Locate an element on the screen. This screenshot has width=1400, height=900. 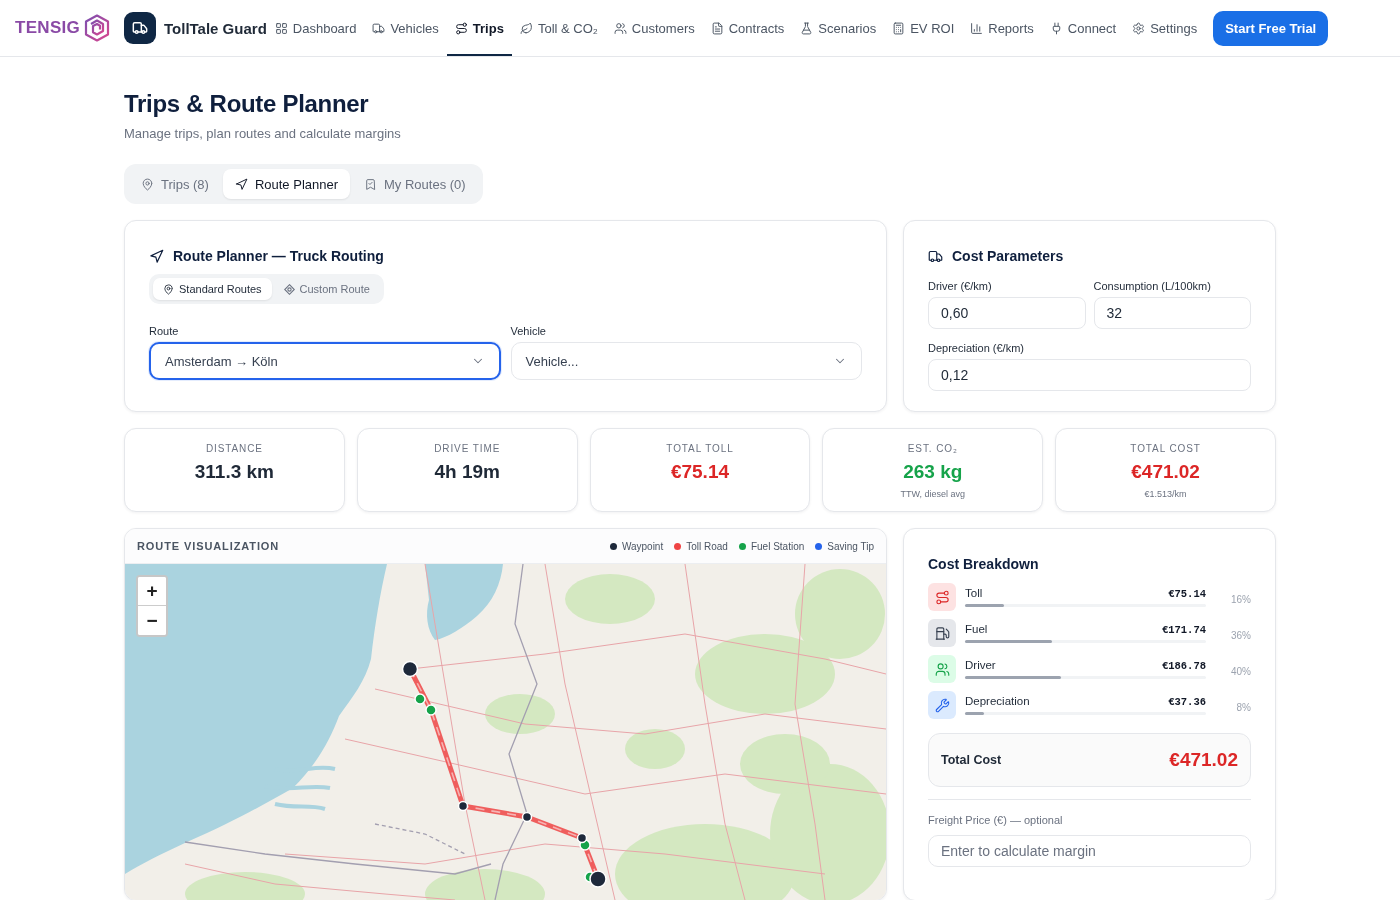
section-title: ROUTE VISUALIZATION is located at coordinates (208, 546).